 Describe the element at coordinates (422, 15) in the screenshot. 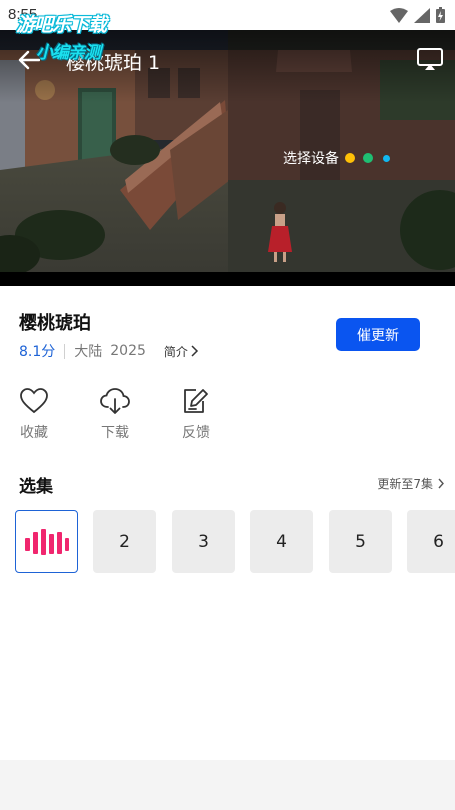

I see `signal-icon` at that location.